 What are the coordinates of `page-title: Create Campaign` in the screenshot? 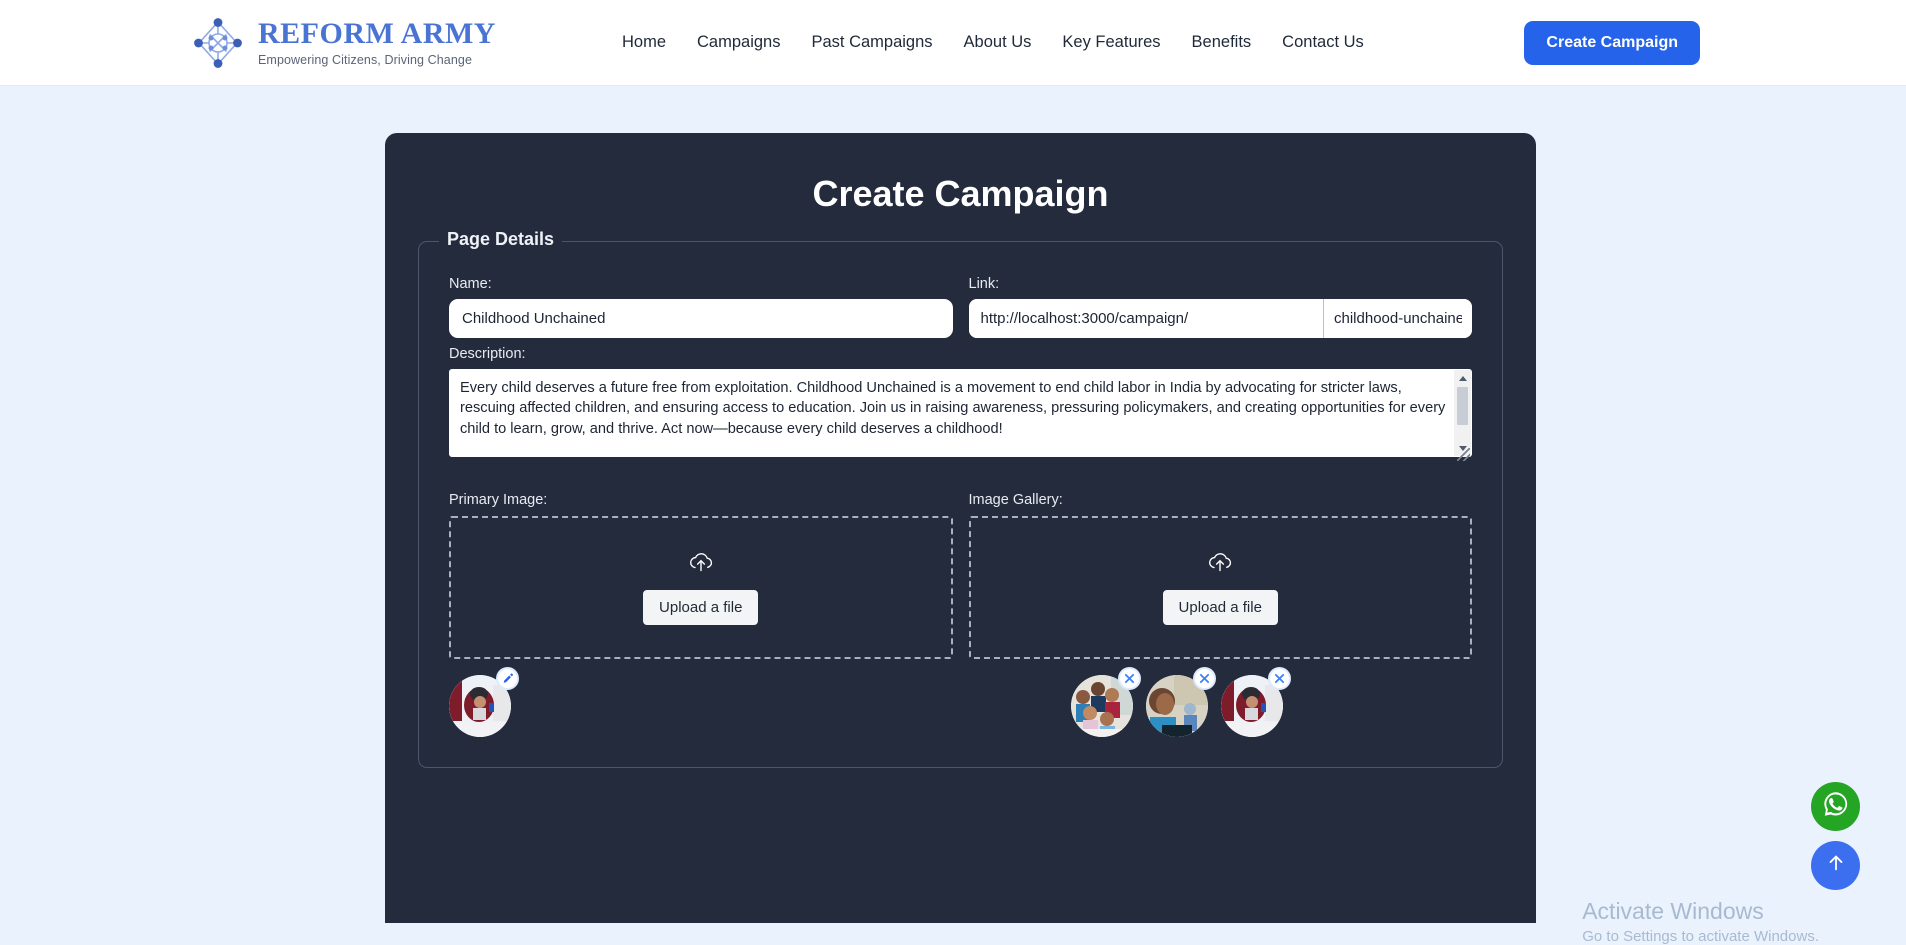 It's located at (960, 193).